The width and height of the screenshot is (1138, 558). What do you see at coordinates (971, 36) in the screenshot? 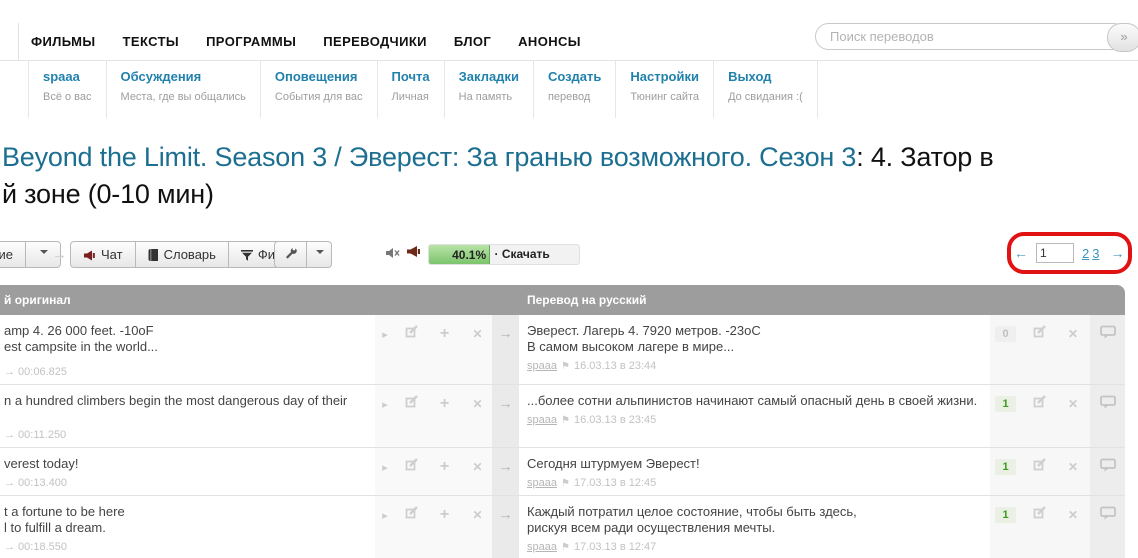
I see `search-input` at bounding box center [971, 36].